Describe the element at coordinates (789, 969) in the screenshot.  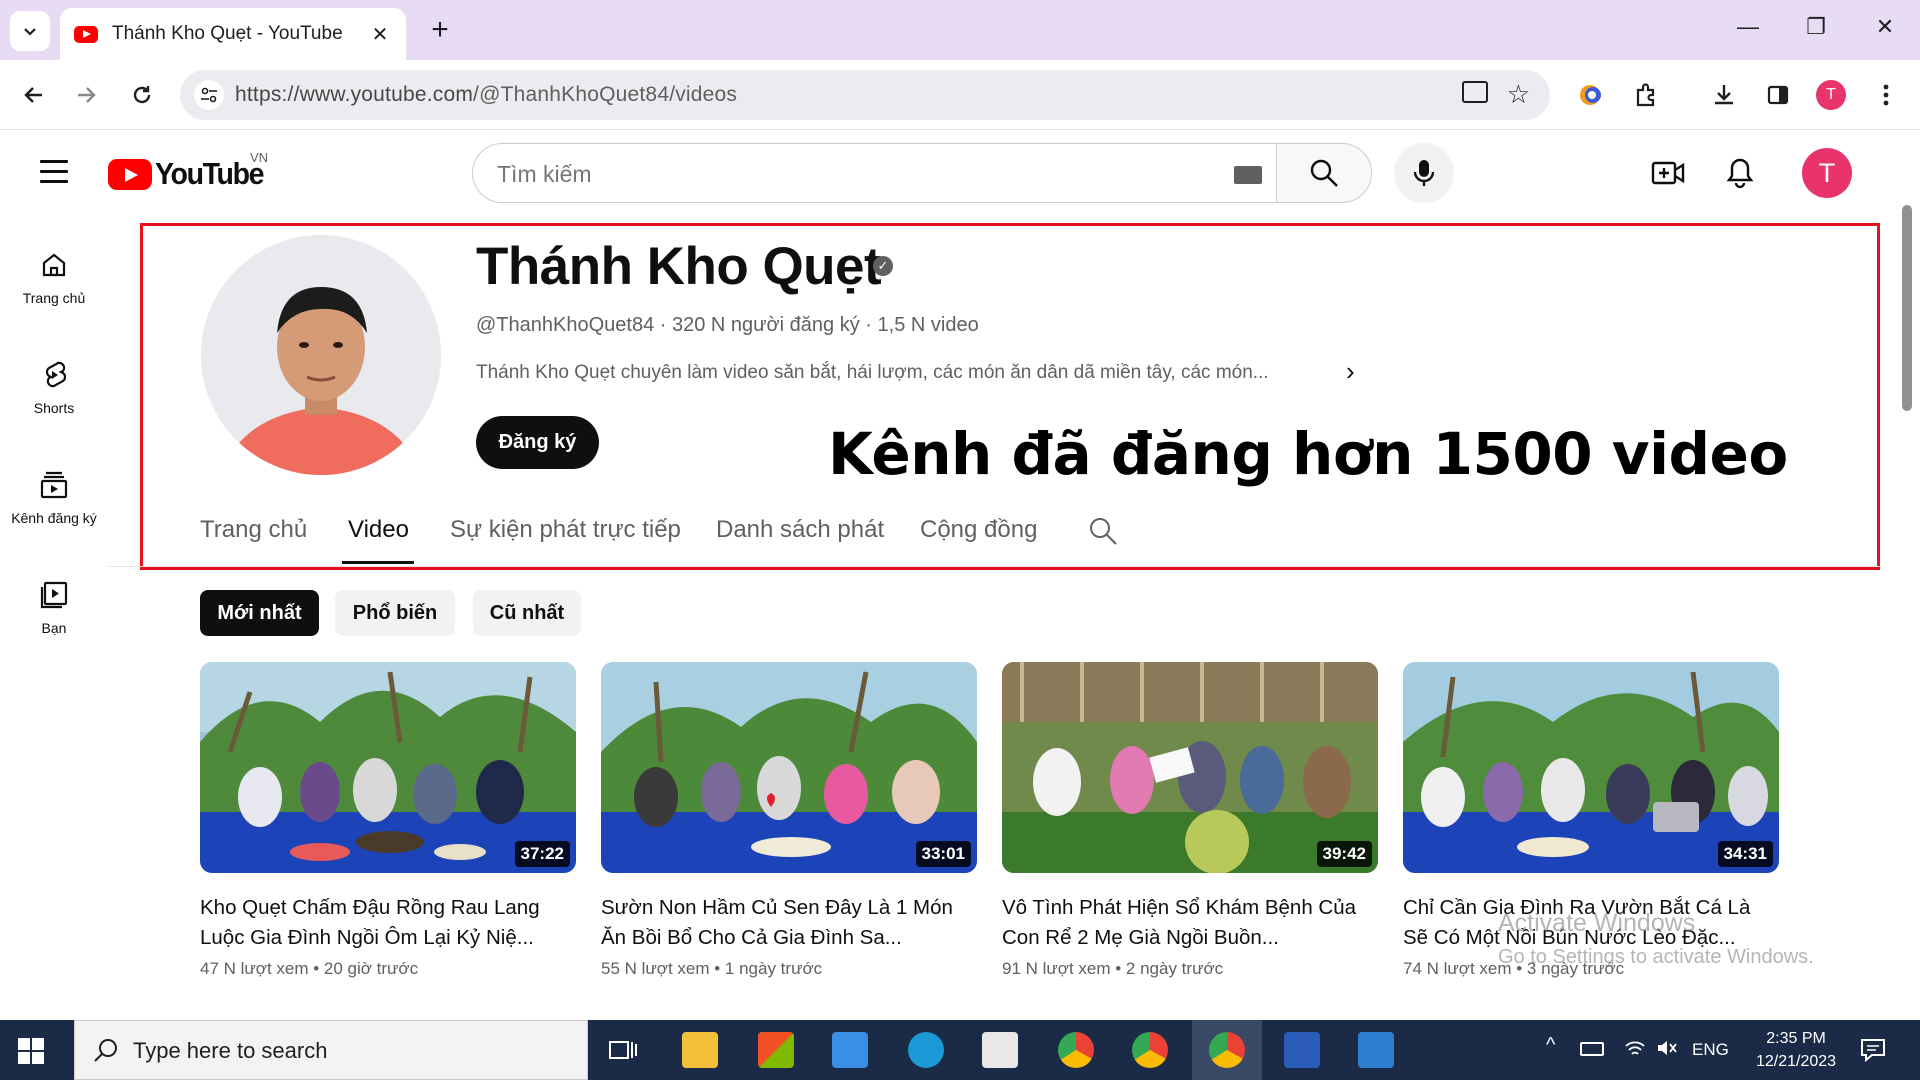
I see `video-meta: 55 N lượt xem • 1 ngày trước` at that location.